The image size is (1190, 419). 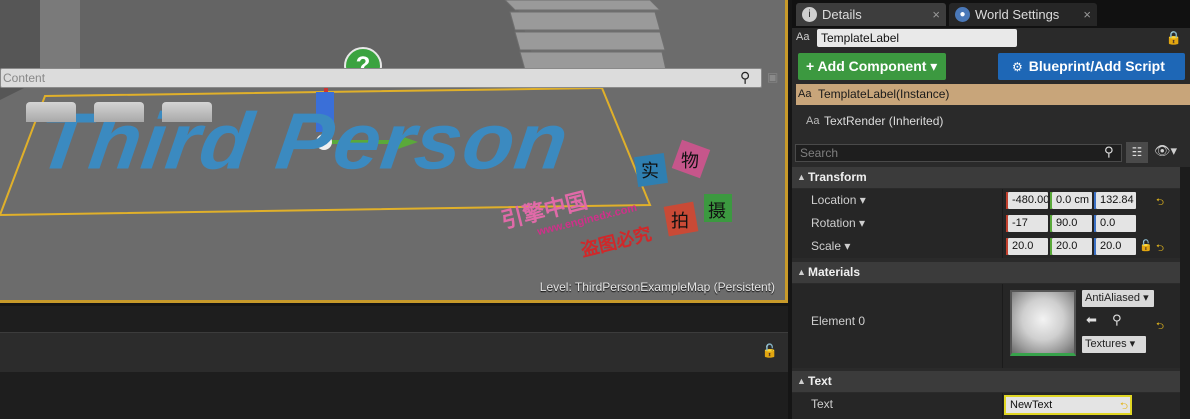 What do you see at coordinates (1117, 320) in the screenshot?
I see `browse-icon: ⚲` at bounding box center [1117, 320].